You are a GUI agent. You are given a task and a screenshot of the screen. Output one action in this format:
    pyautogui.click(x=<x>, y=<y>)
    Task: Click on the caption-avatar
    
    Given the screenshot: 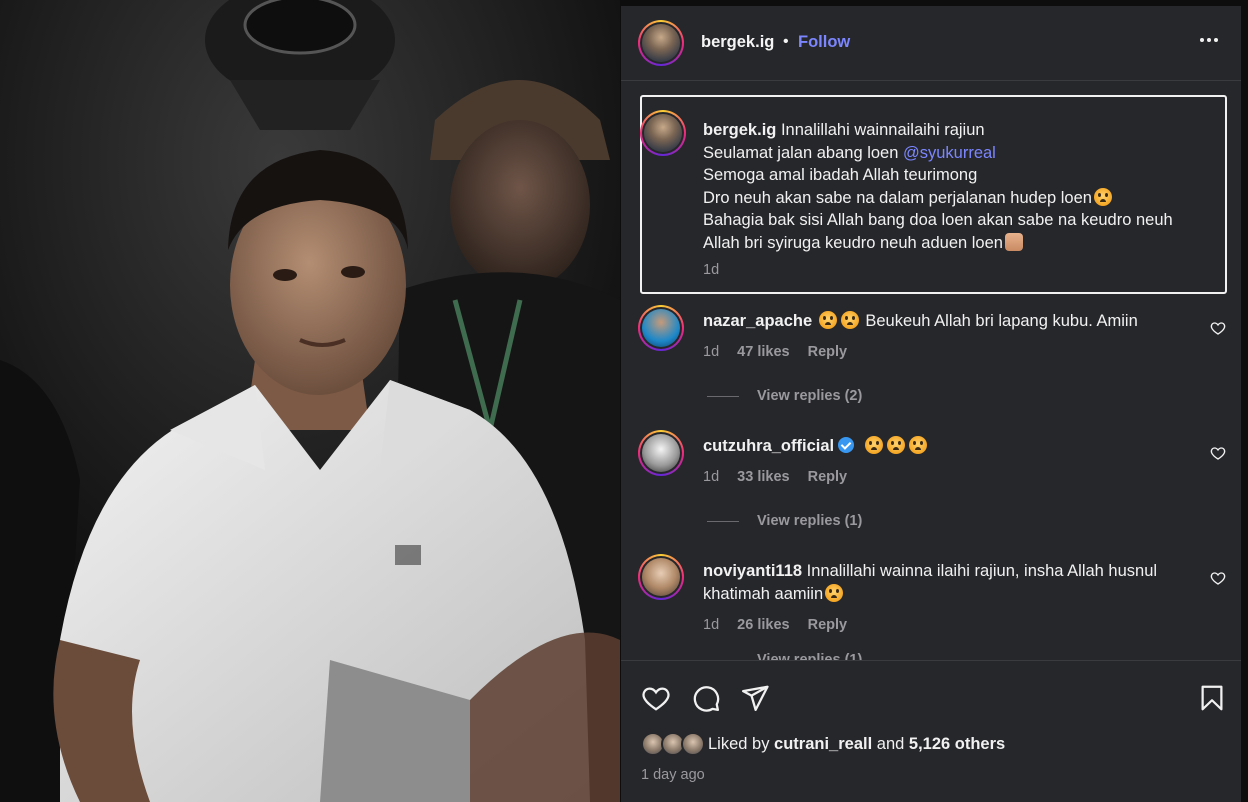 What is the action you would take?
    pyautogui.click(x=663, y=133)
    